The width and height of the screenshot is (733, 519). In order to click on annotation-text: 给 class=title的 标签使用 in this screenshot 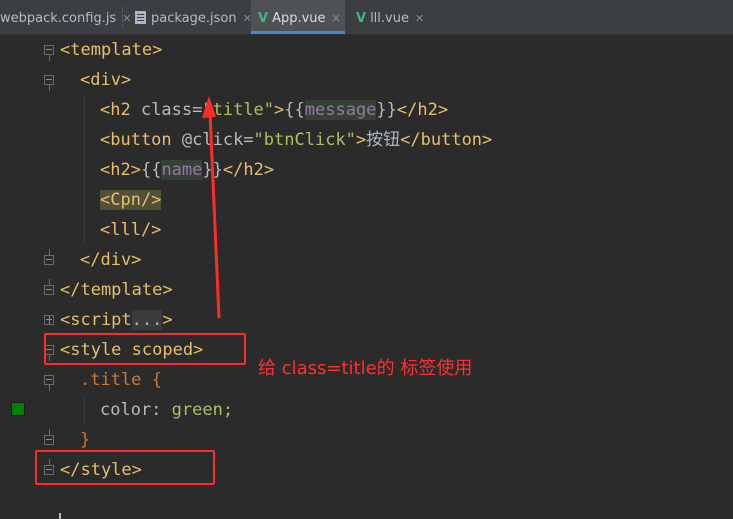, I will do `click(365, 368)`.